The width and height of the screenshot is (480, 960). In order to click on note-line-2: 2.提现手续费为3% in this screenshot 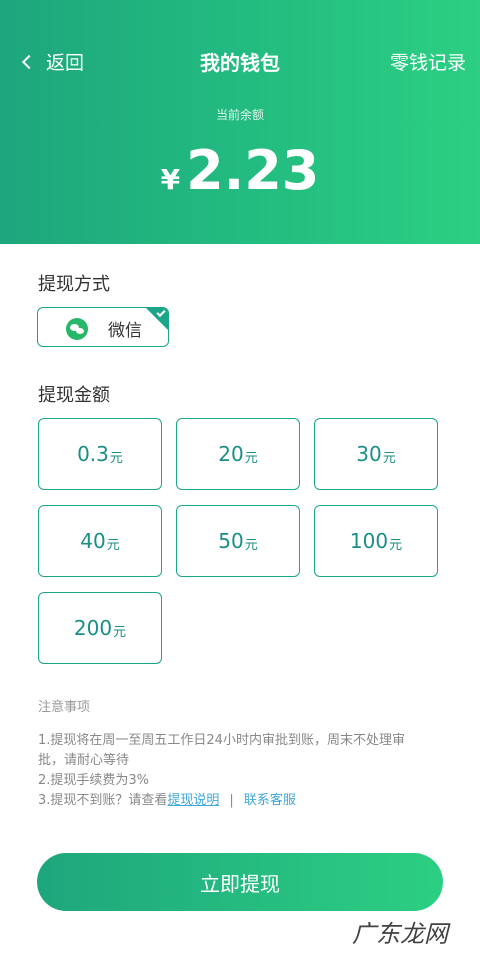, I will do `click(94, 780)`.